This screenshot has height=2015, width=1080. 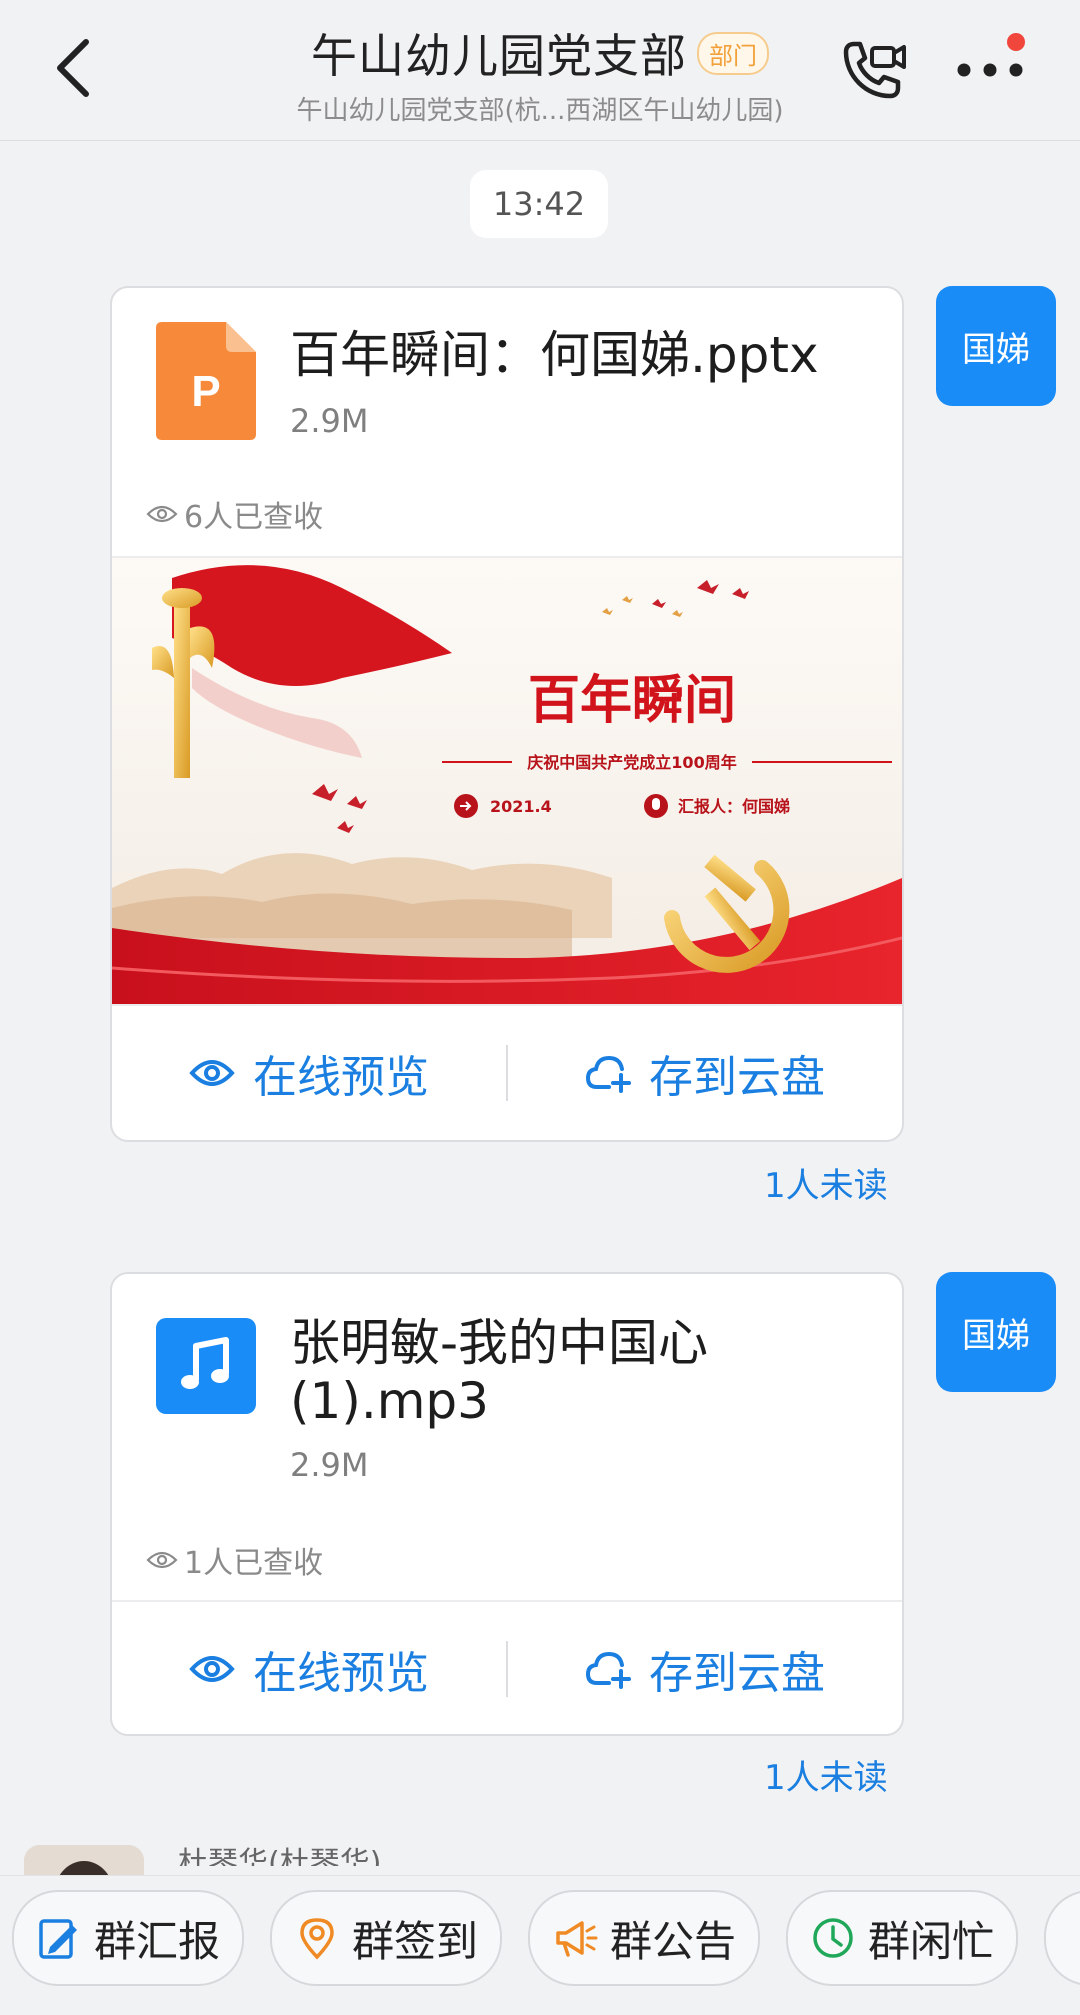 What do you see at coordinates (414, 1941) in the screenshot?
I see `chip-label: 群签到` at bounding box center [414, 1941].